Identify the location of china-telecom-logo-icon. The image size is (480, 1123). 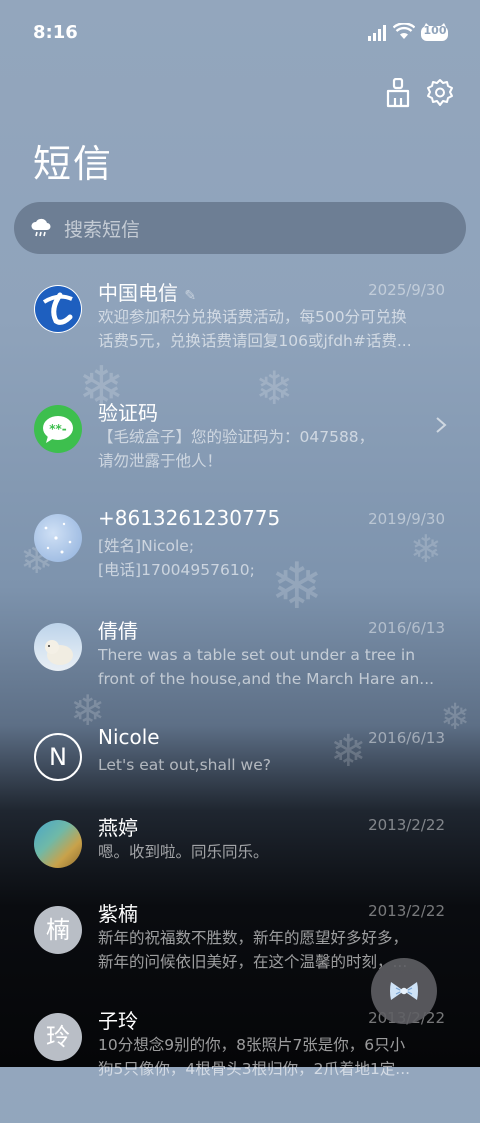
(58, 309).